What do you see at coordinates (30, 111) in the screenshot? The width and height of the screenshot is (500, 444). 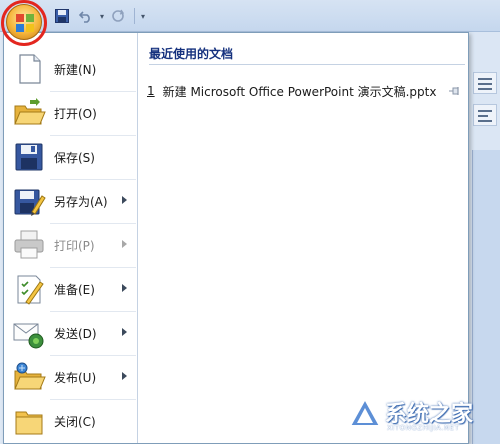 I see `open-folder-icon` at bounding box center [30, 111].